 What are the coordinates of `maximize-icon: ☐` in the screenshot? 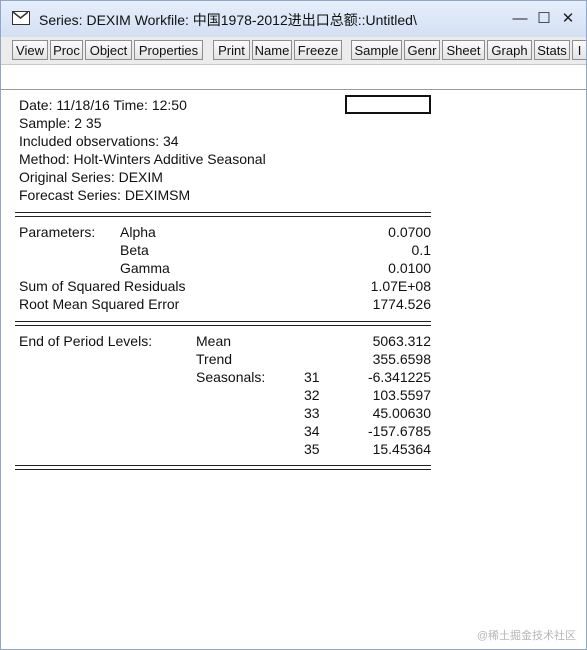 It's located at (544, 19).